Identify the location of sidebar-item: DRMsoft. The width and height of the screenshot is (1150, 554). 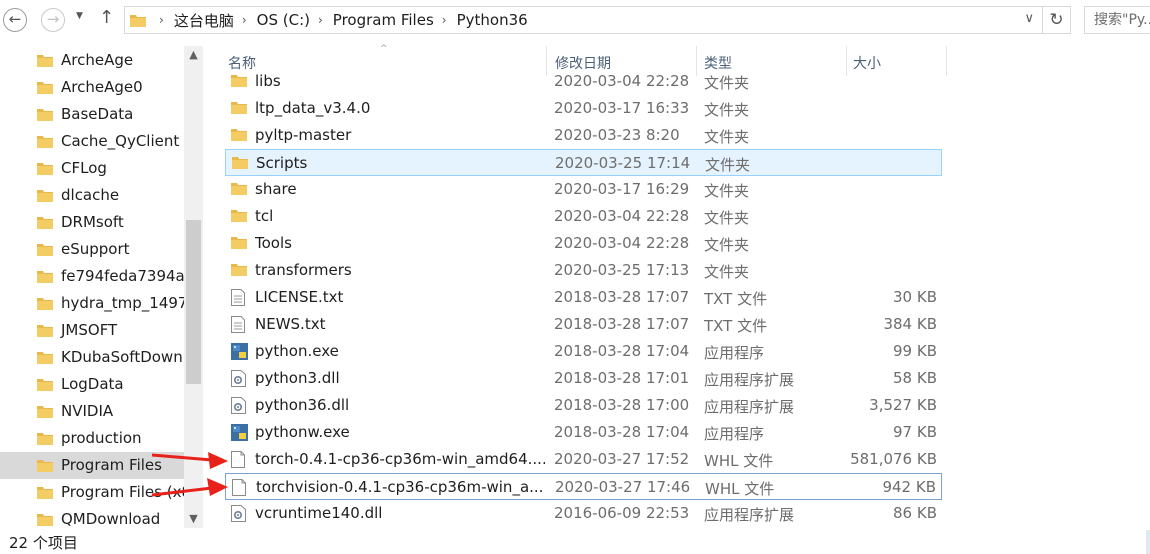
(92, 222).